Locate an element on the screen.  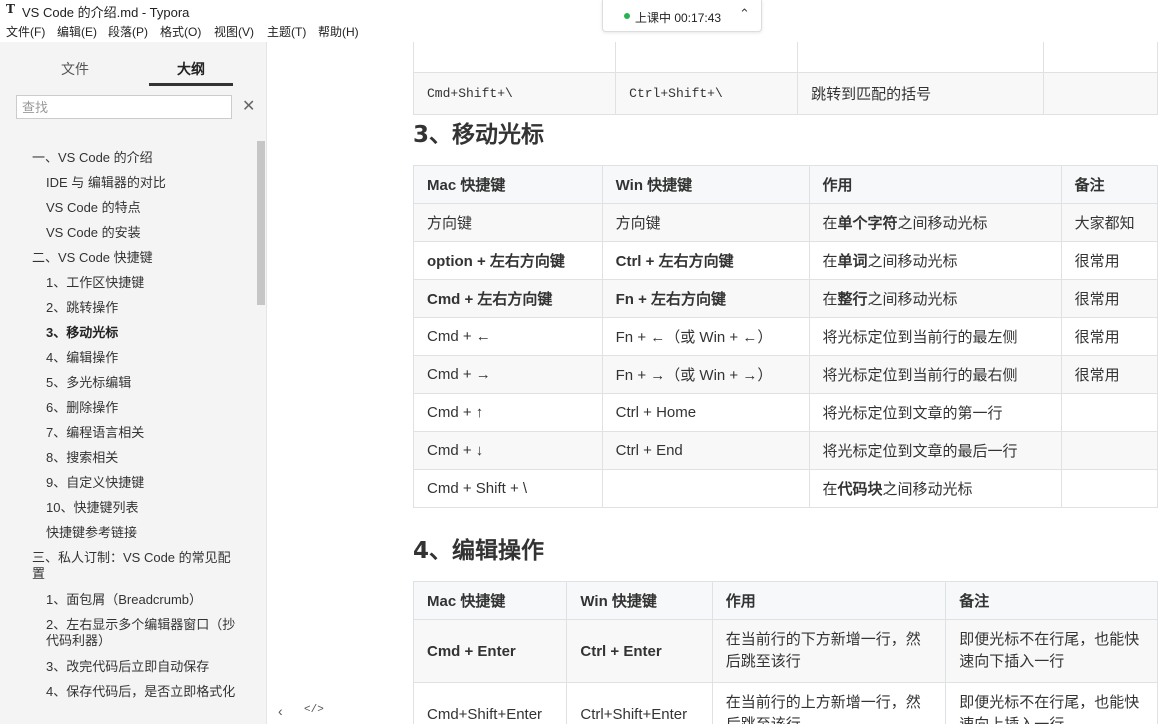
table-row: Cmd + ↑ Ctrl + Home 将光标定位到文章的第一行 is located at coordinates (785, 412).